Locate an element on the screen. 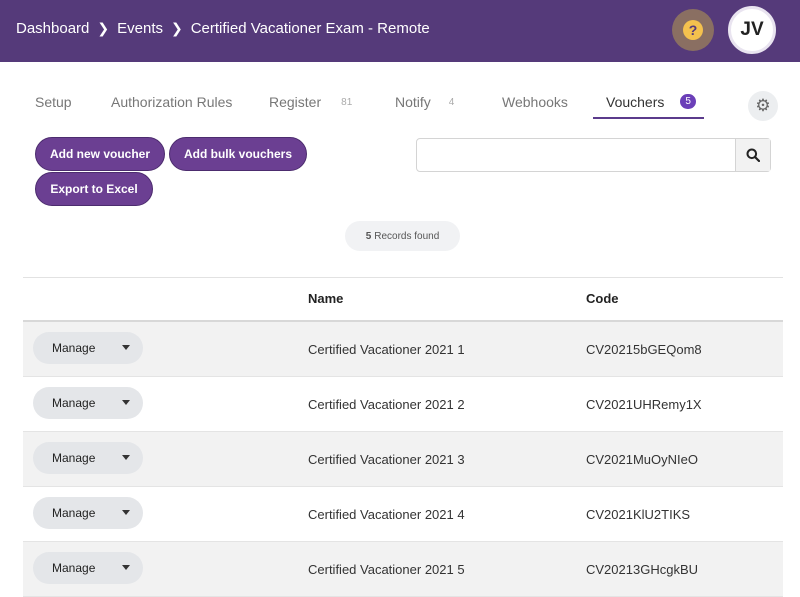  voucher-name: Certified Vacationer 2021 2 is located at coordinates (386, 404).